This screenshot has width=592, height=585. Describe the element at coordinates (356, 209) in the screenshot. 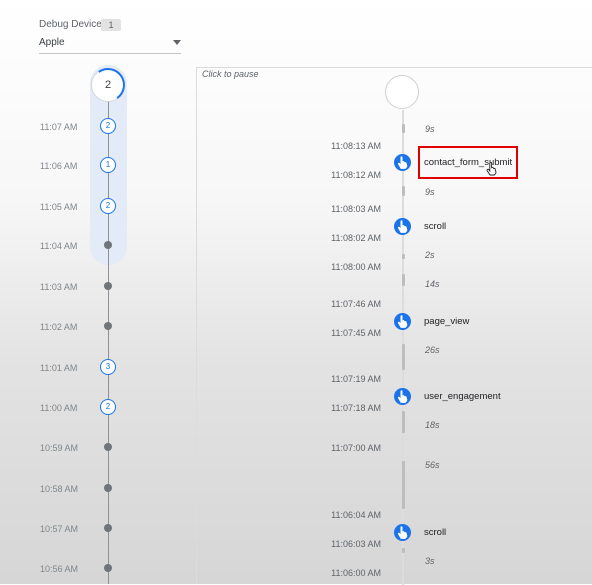

I see `event-time: 11:08:03 AM` at that location.